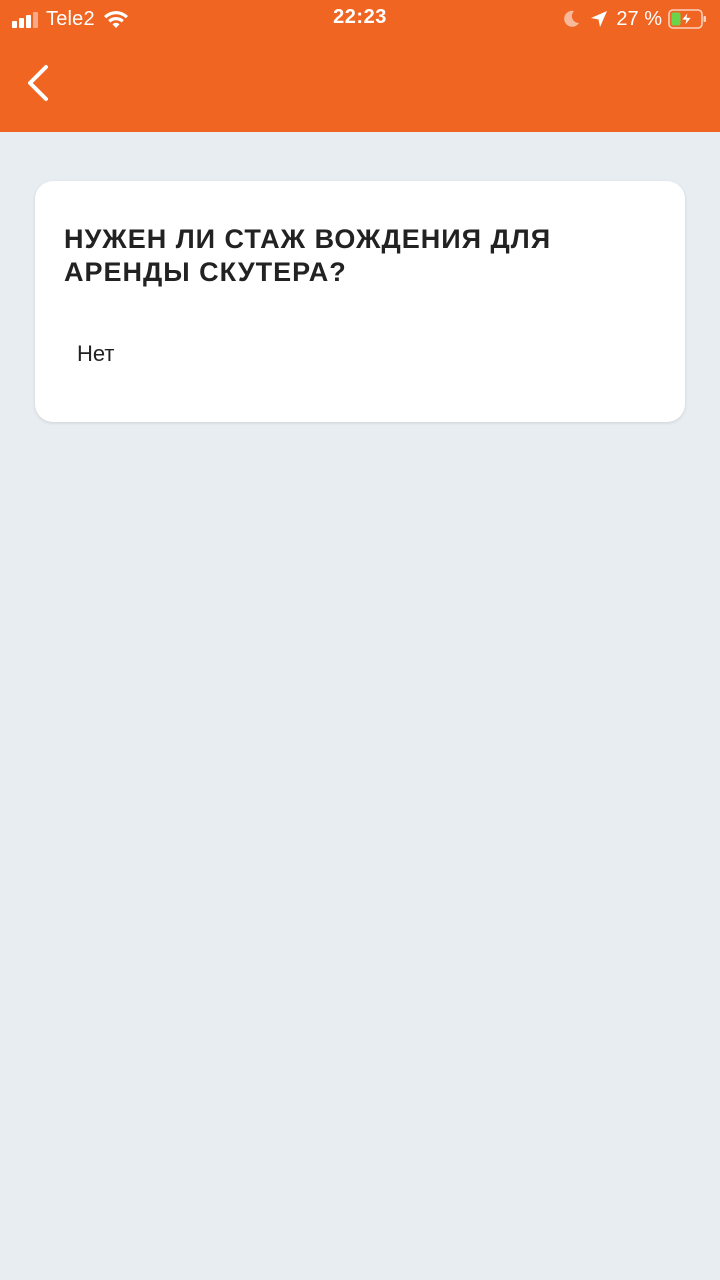 The height and width of the screenshot is (1280, 720). I want to click on back-button, so click(42, 84).